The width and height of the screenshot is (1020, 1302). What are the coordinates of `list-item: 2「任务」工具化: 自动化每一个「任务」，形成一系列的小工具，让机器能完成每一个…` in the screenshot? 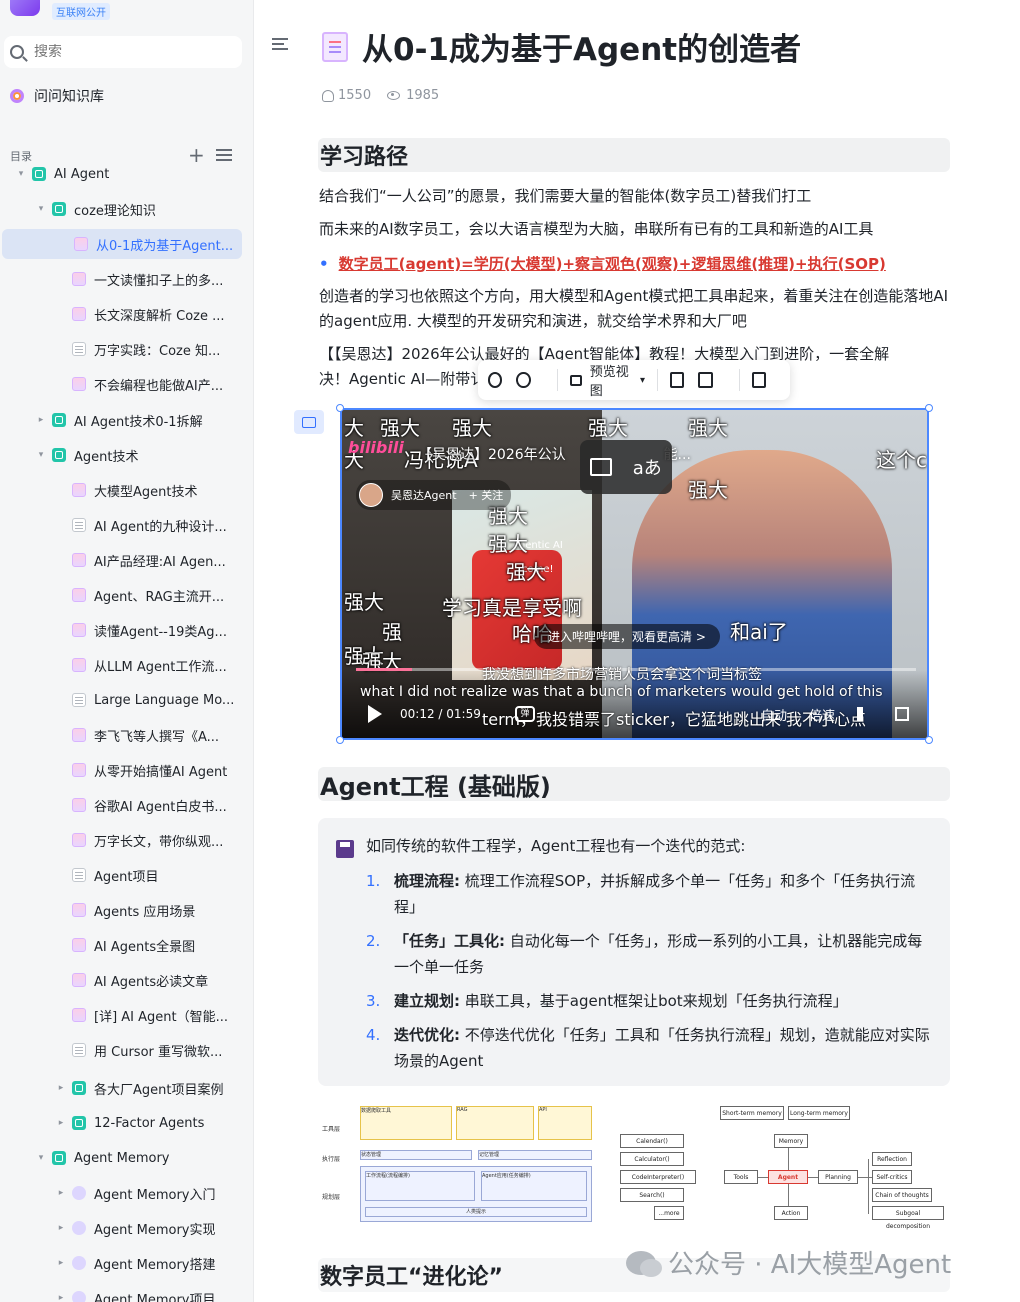 It's located at (651, 954).